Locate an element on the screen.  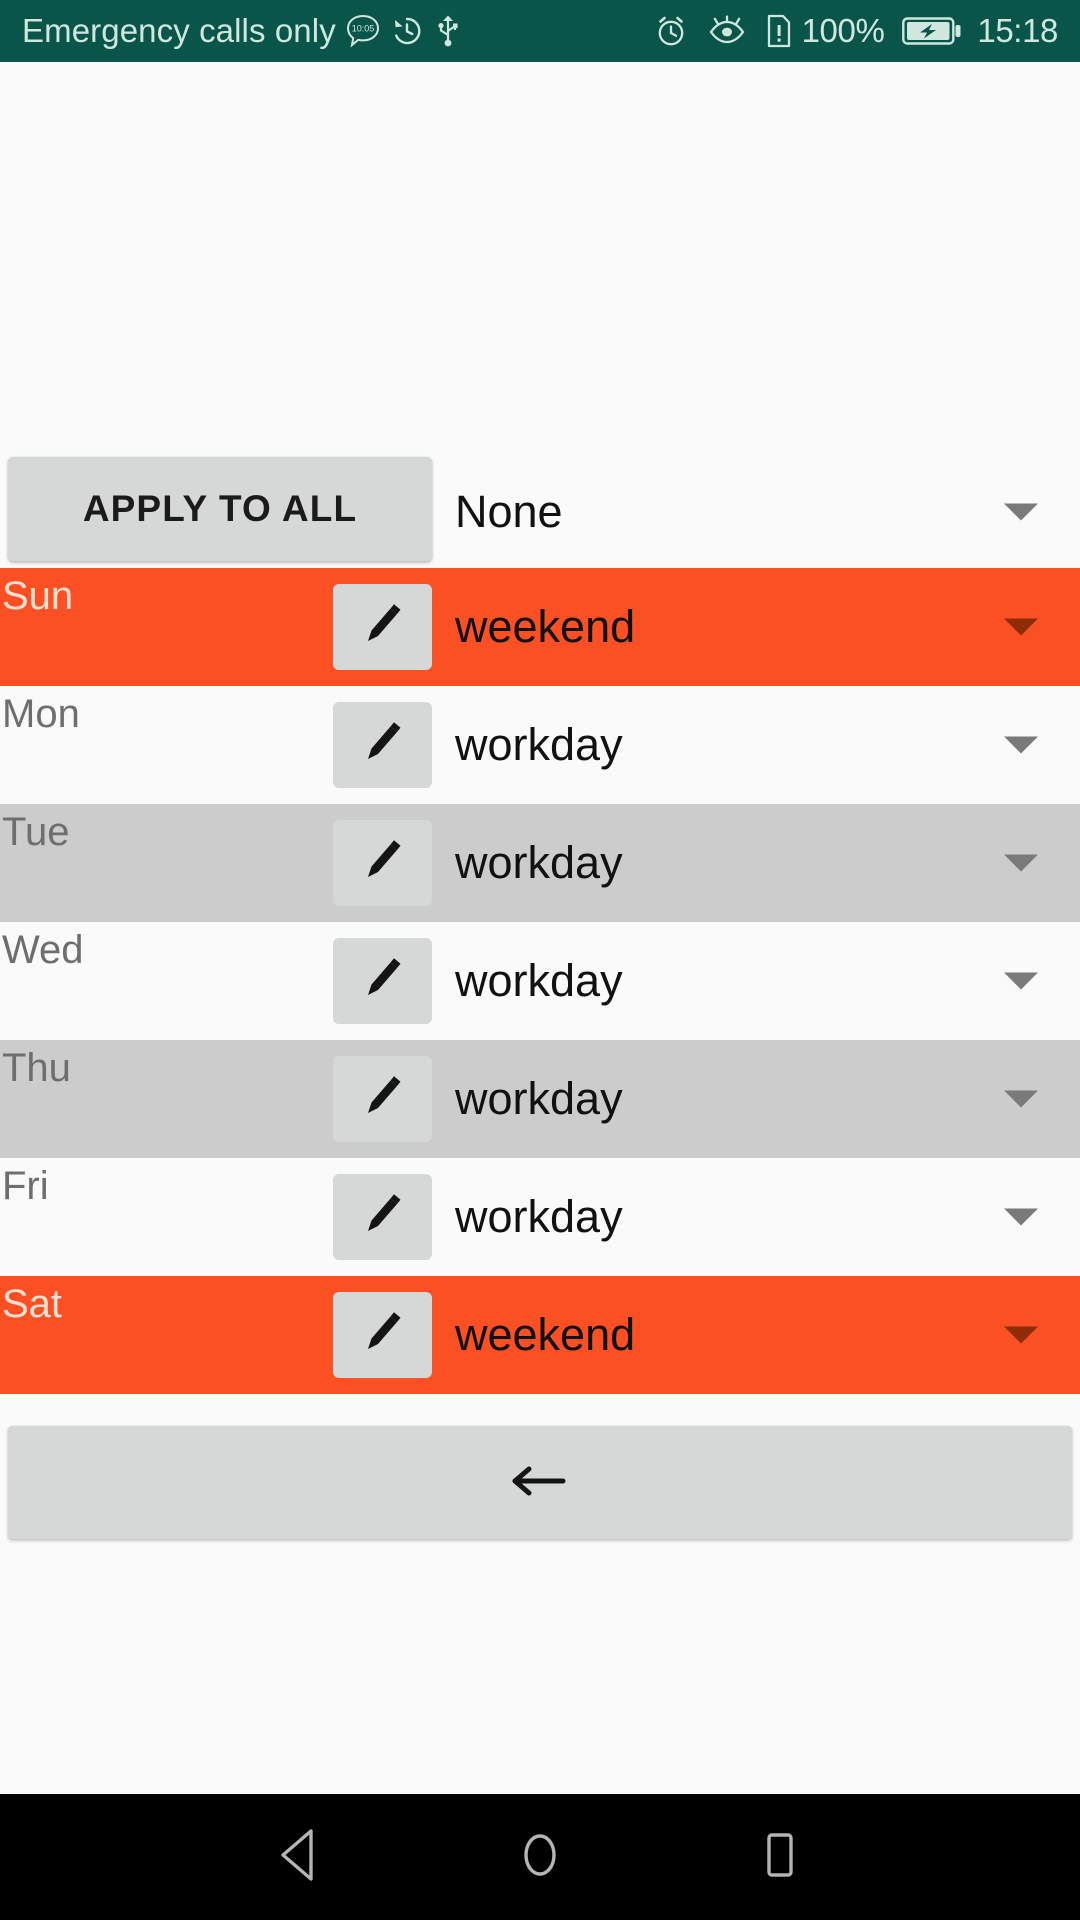
arrow-left-icon is located at coordinates (540, 1482).